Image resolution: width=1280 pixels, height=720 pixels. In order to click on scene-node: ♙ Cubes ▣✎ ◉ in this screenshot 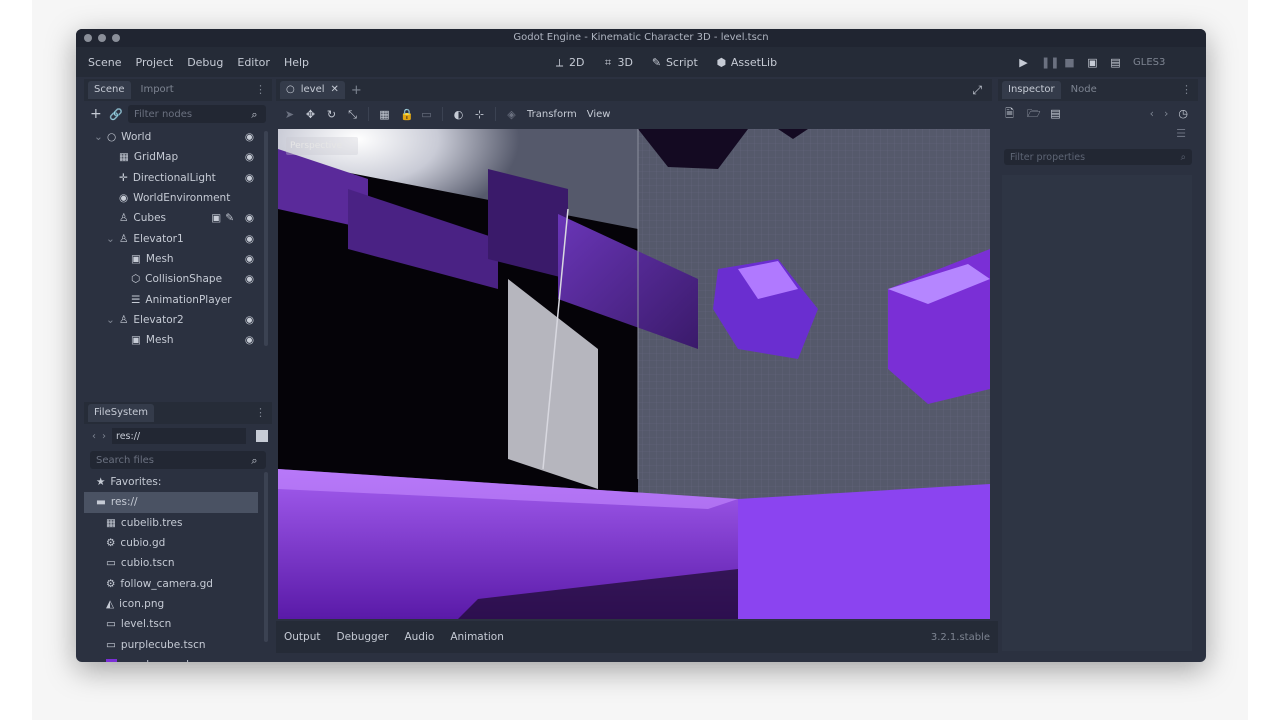, I will do `click(178, 218)`.